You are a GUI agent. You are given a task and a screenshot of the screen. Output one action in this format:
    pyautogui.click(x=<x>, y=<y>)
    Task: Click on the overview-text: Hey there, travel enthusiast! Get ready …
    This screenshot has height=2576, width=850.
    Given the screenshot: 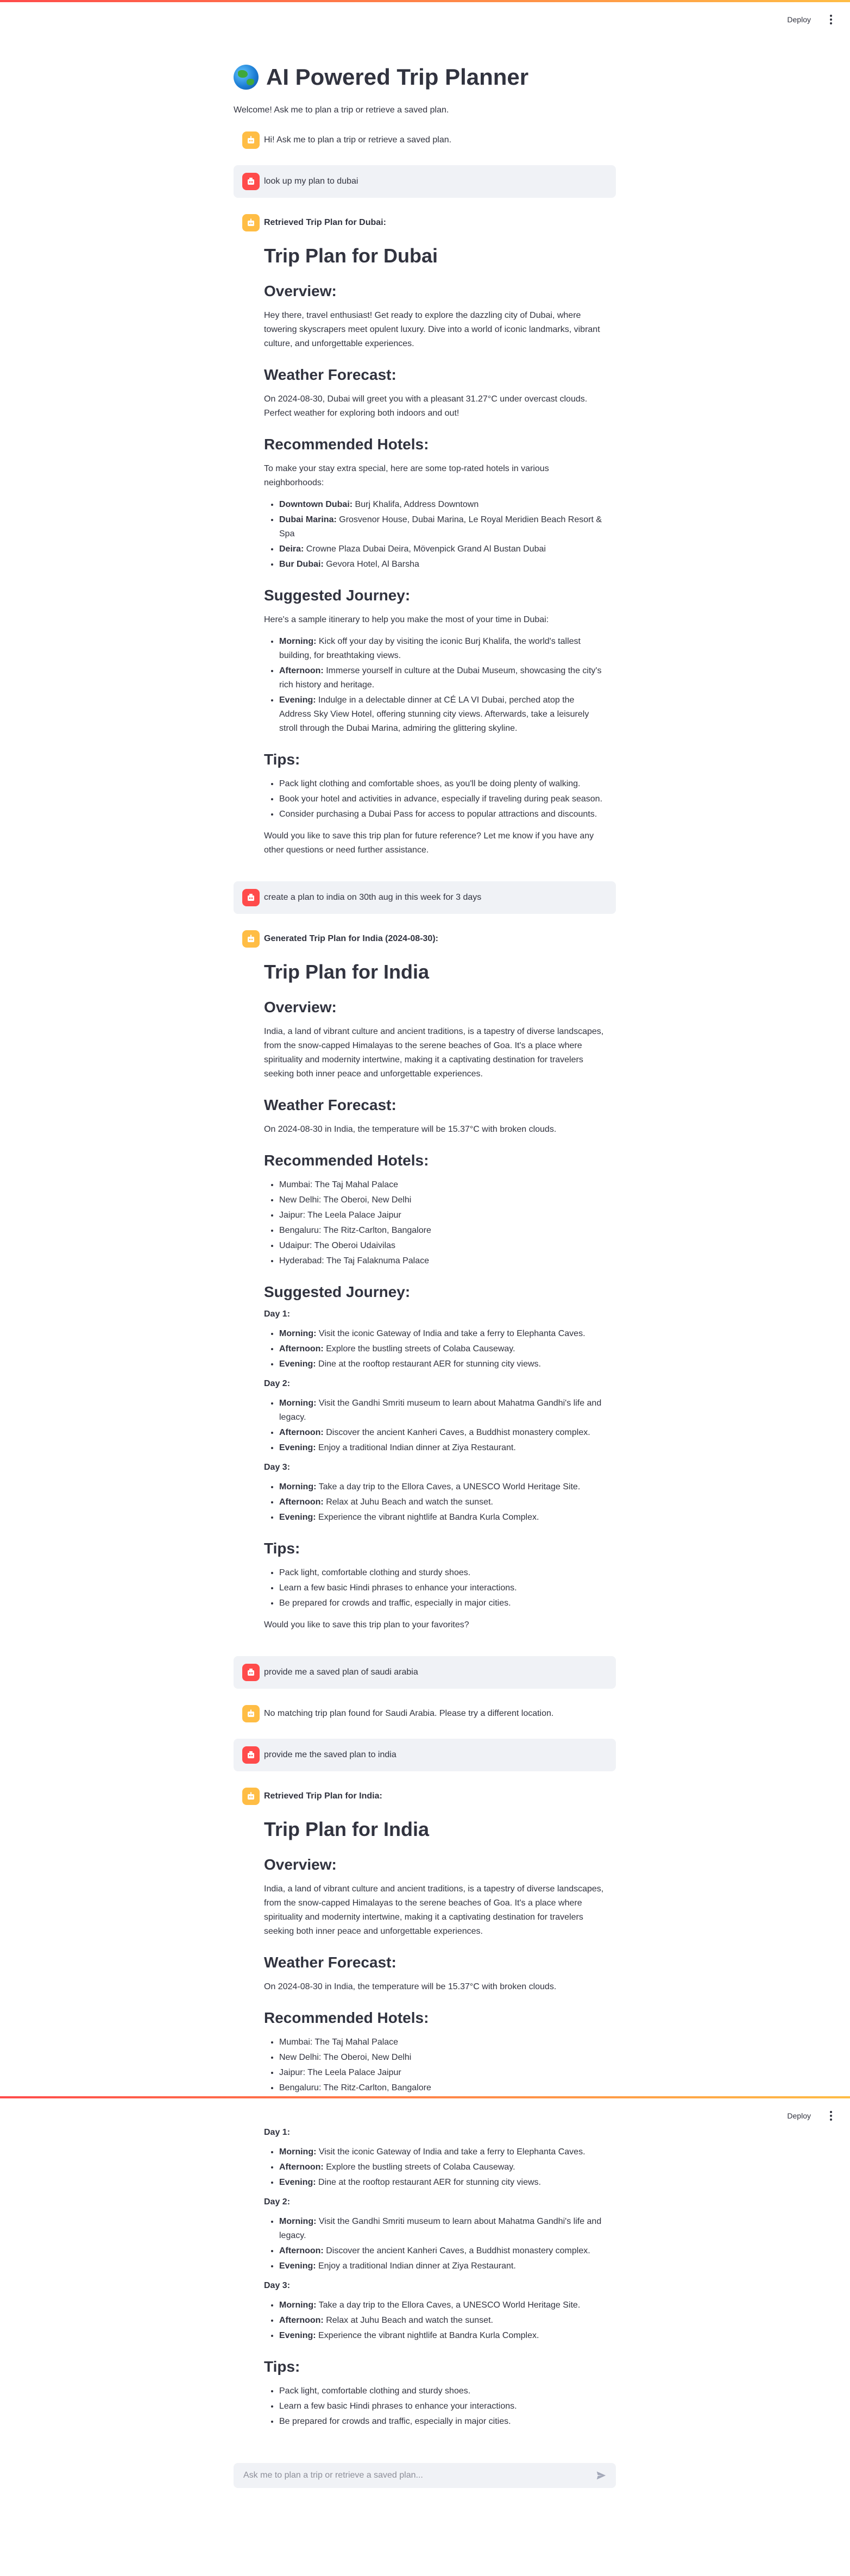 What is the action you would take?
    pyautogui.click(x=432, y=329)
    